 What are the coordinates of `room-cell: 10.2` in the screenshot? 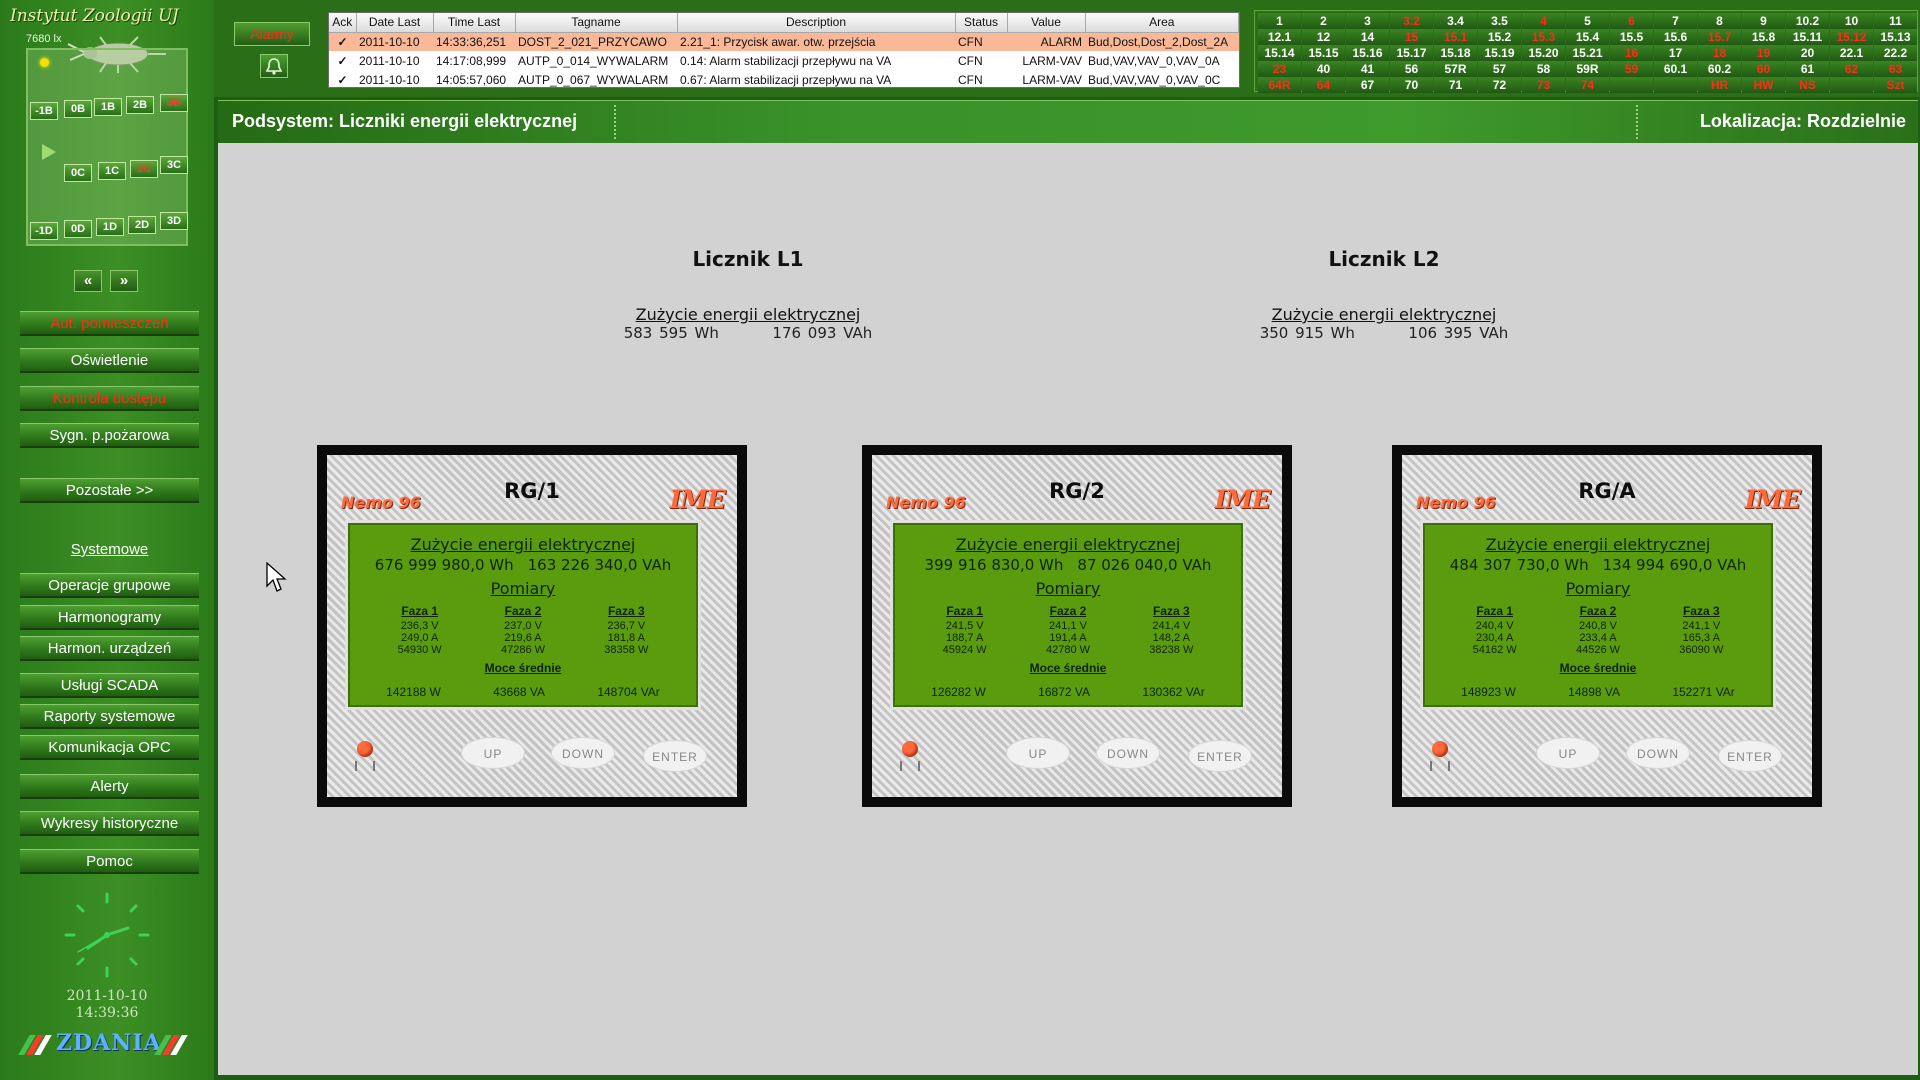 It's located at (1807, 21).